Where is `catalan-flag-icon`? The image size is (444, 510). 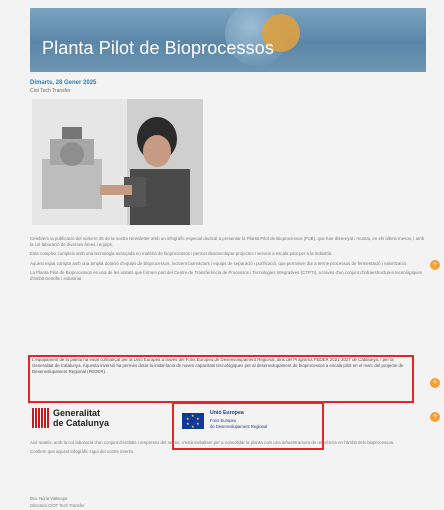
catalan-flag-icon is located at coordinates (40, 418).